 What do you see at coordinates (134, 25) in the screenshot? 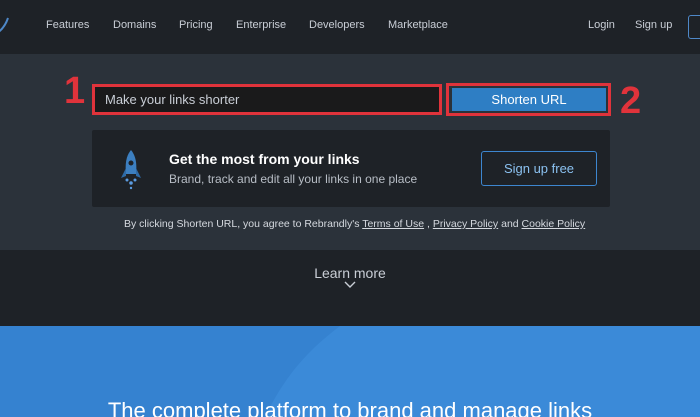
I see `nav-domains: Domains` at bounding box center [134, 25].